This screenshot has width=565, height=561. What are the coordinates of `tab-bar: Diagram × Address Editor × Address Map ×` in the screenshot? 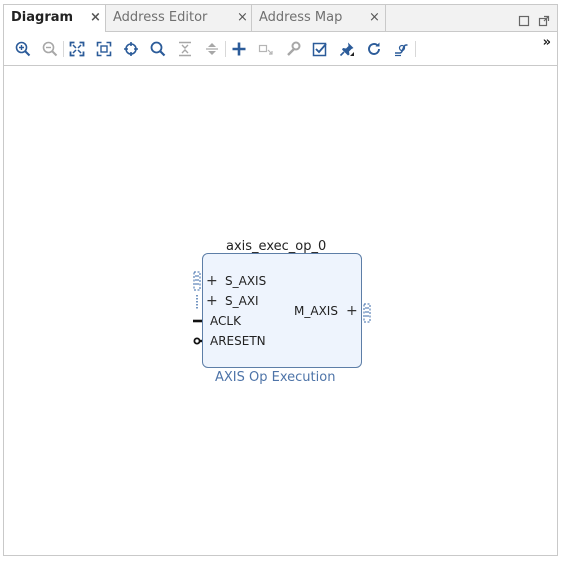 It's located at (280, 18).